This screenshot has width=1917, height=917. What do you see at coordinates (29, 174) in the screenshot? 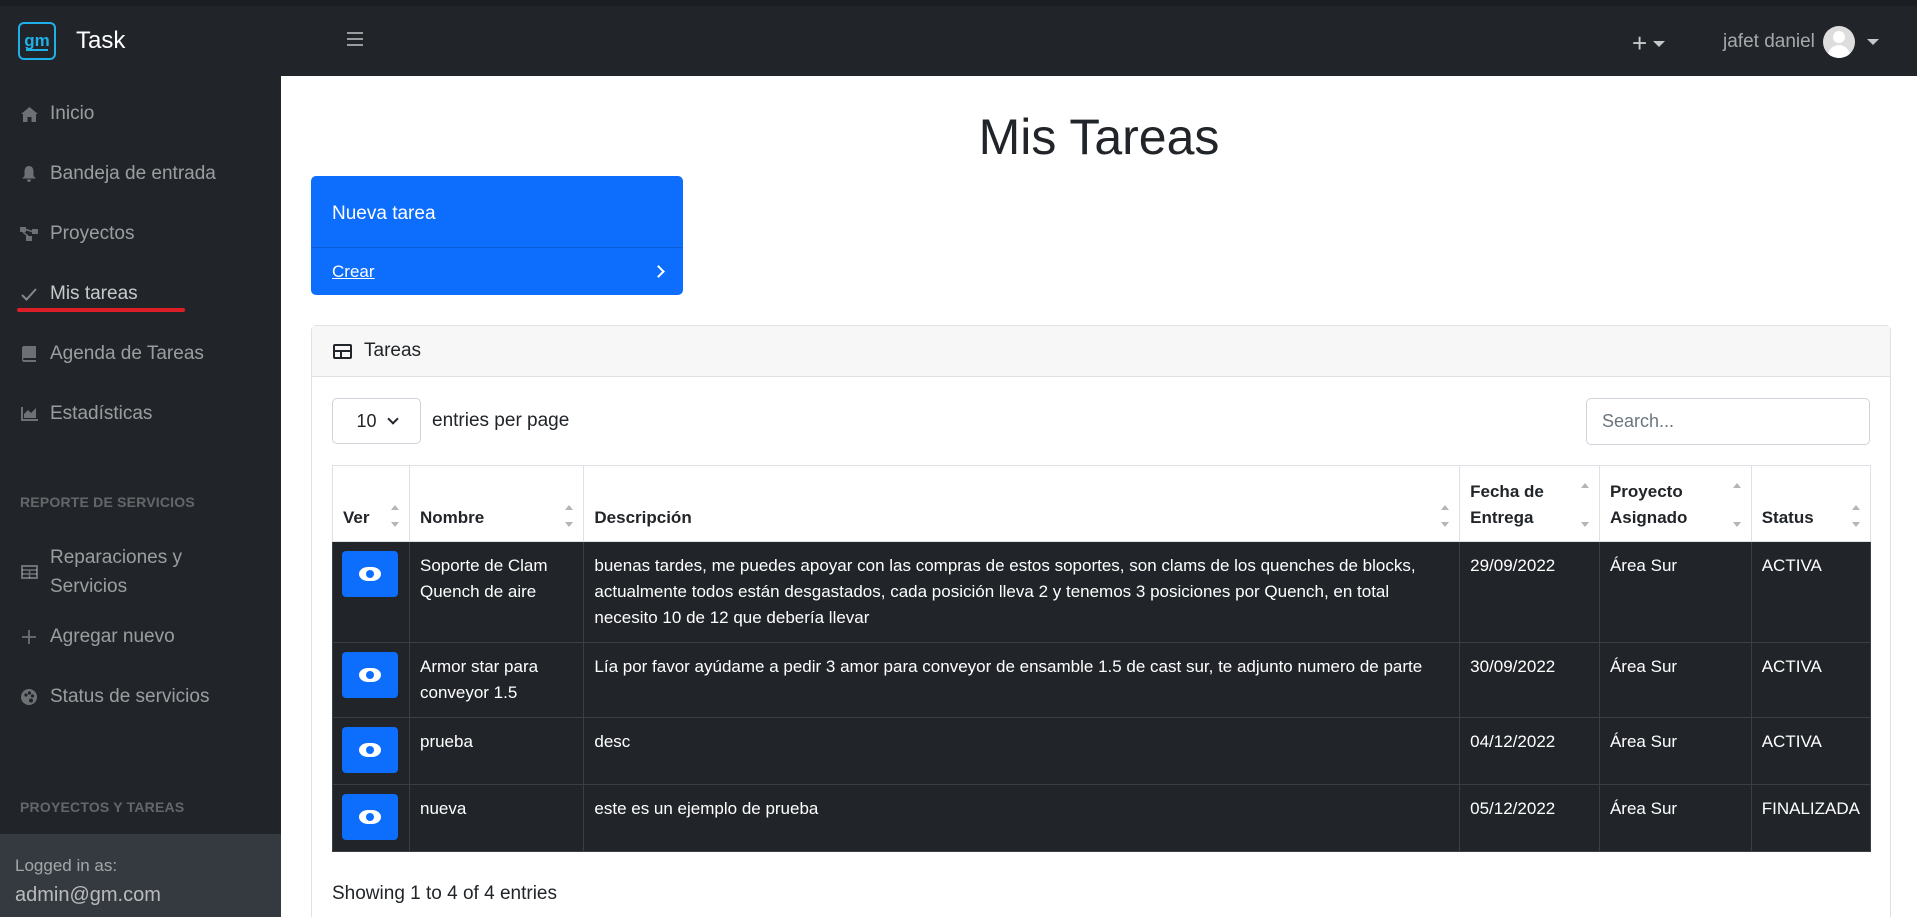
I see `bell-icon` at bounding box center [29, 174].